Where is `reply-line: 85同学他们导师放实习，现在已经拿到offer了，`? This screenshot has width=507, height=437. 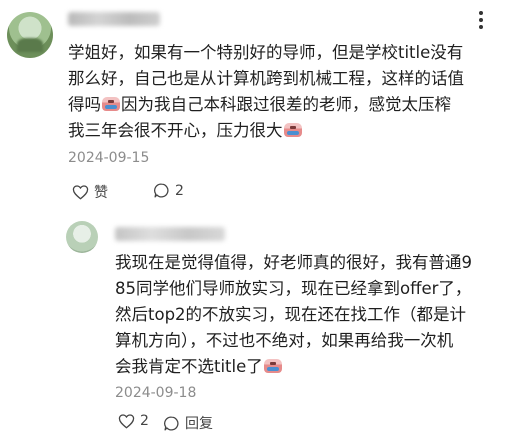
reply-line: 85同学他们导师放实习，现在已经拿到offer了， is located at coordinates (293, 288).